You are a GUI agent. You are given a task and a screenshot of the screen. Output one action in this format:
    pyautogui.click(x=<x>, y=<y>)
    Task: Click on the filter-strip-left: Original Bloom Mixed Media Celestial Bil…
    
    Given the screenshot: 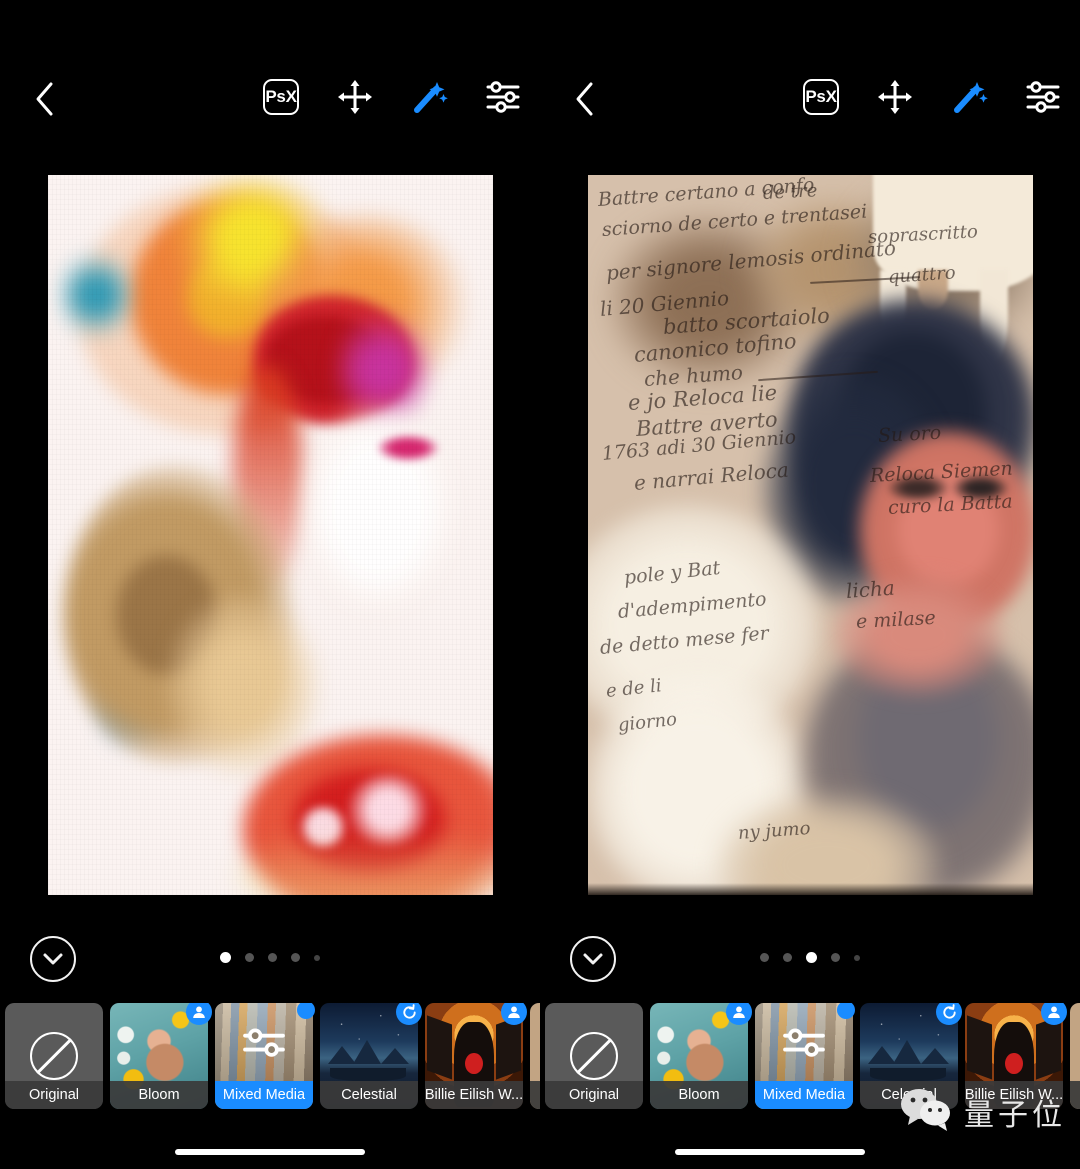 What is the action you would take?
    pyautogui.click(x=270, y=1056)
    